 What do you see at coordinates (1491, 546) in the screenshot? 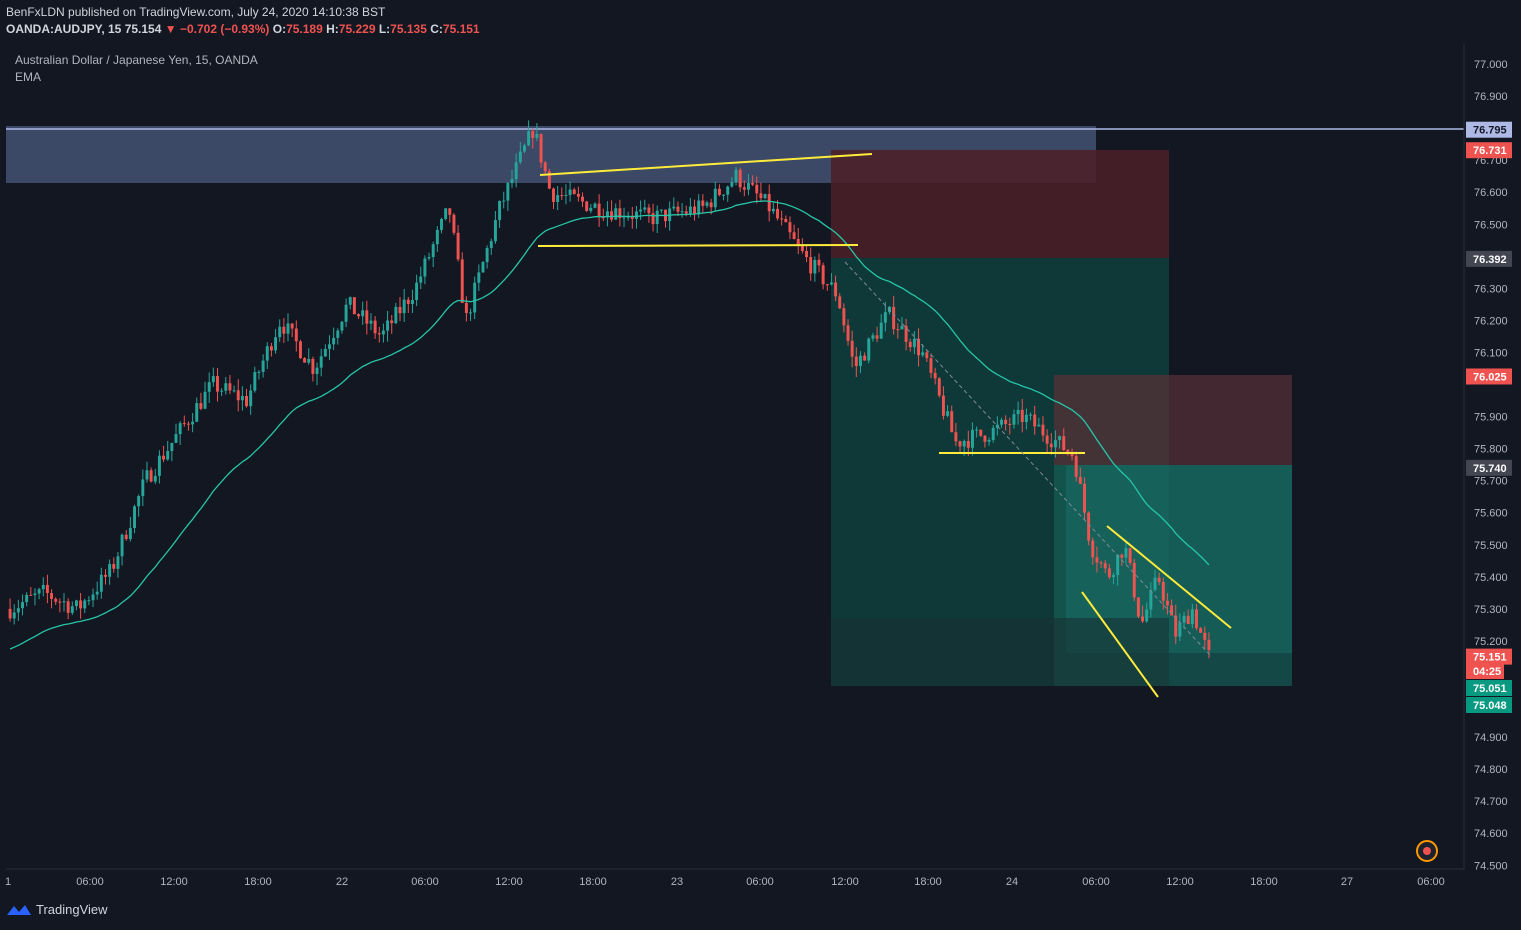
I see `y-tick-label: 75.500` at bounding box center [1491, 546].